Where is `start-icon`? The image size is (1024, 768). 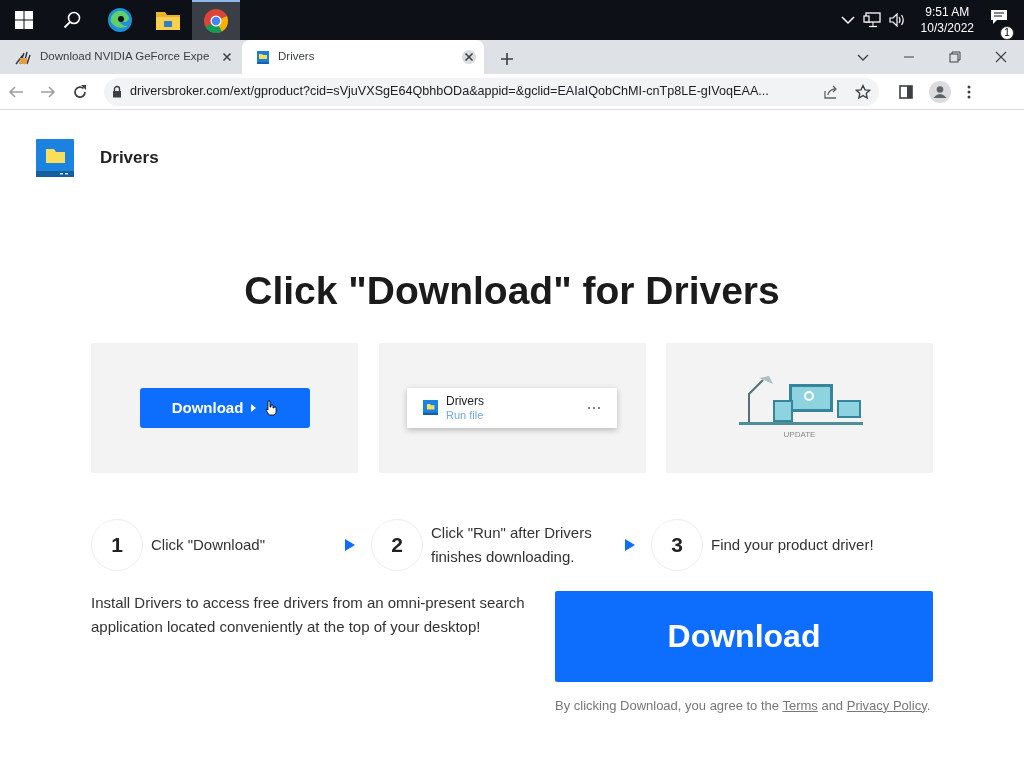 start-icon is located at coordinates (24, 20).